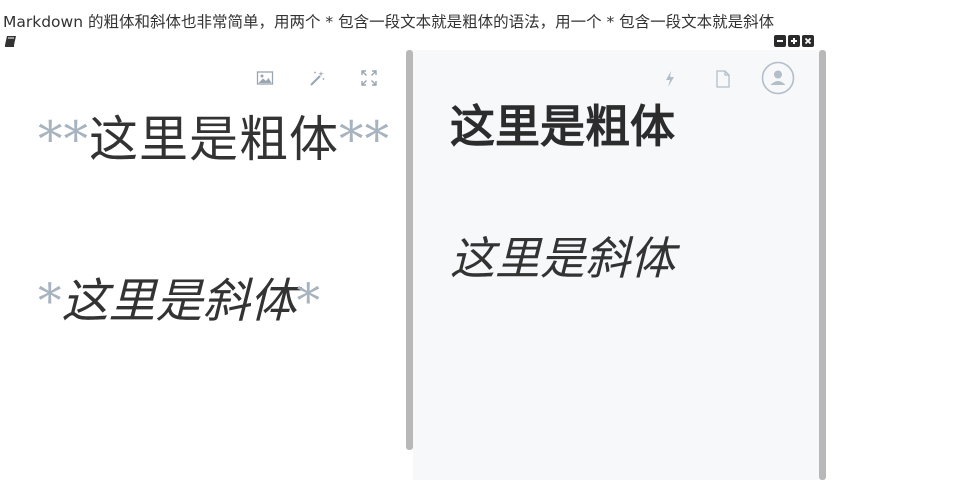 This screenshot has width=967, height=480. I want to click on editor-bold-text: 这里是粗体, so click(214, 139).